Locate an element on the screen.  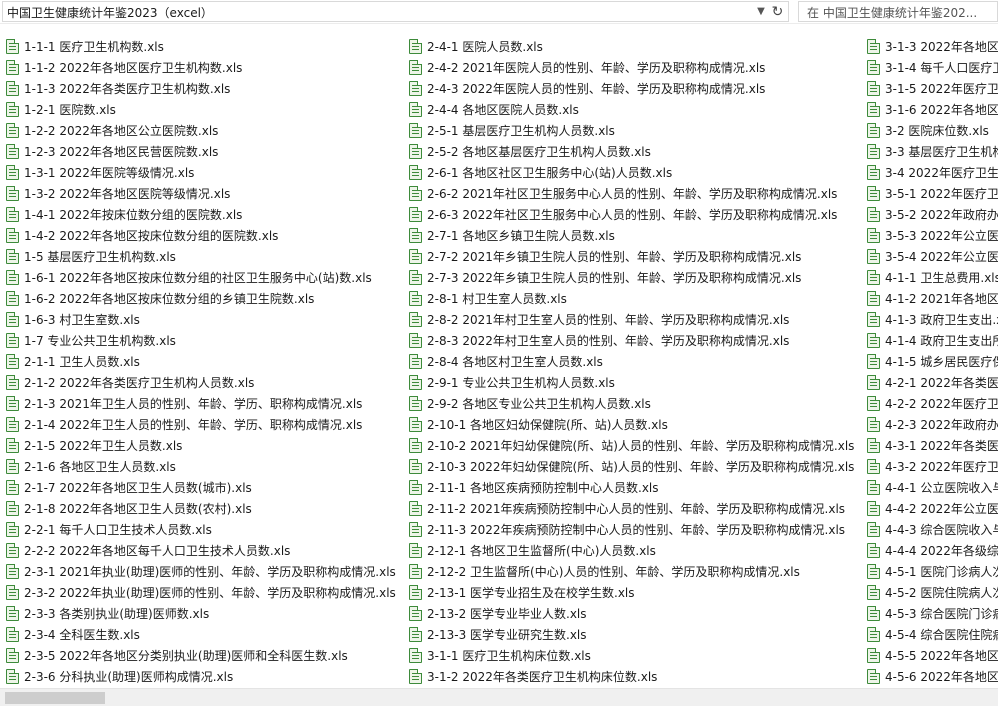
file-item: 1-2-1 医院数.xls is located at coordinates (204, 109).